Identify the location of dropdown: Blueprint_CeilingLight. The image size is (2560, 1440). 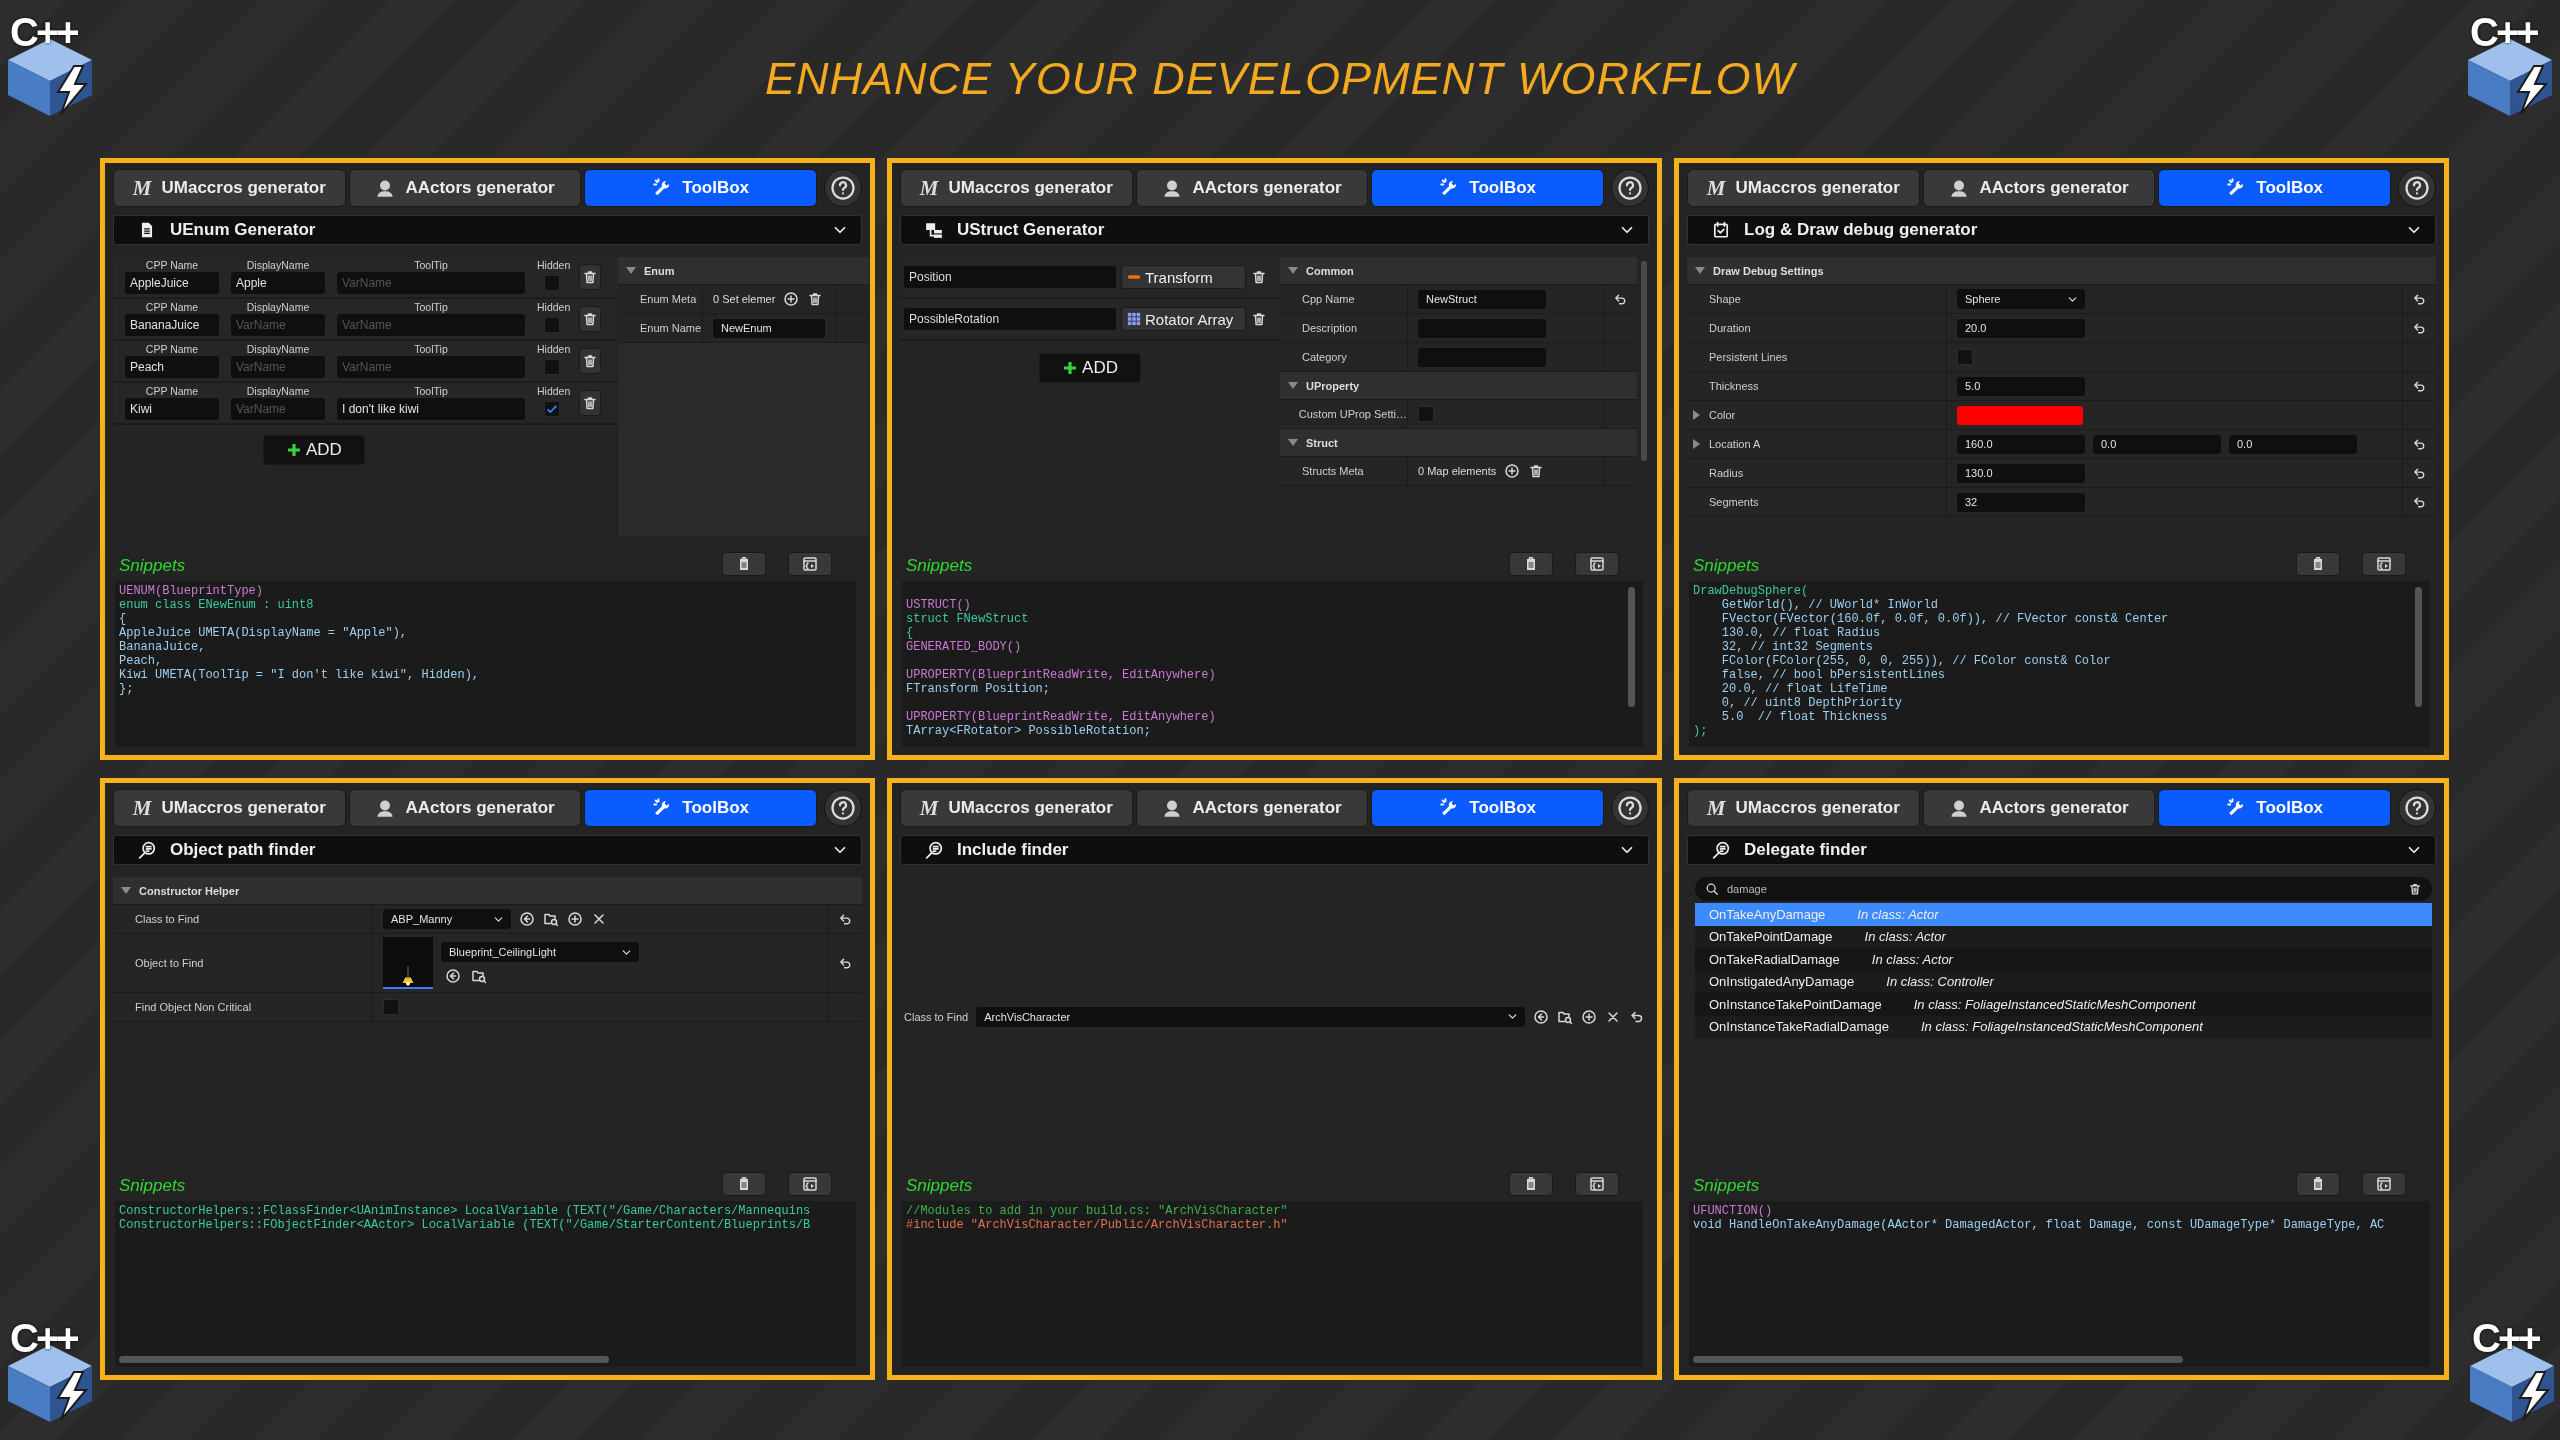
(540, 952).